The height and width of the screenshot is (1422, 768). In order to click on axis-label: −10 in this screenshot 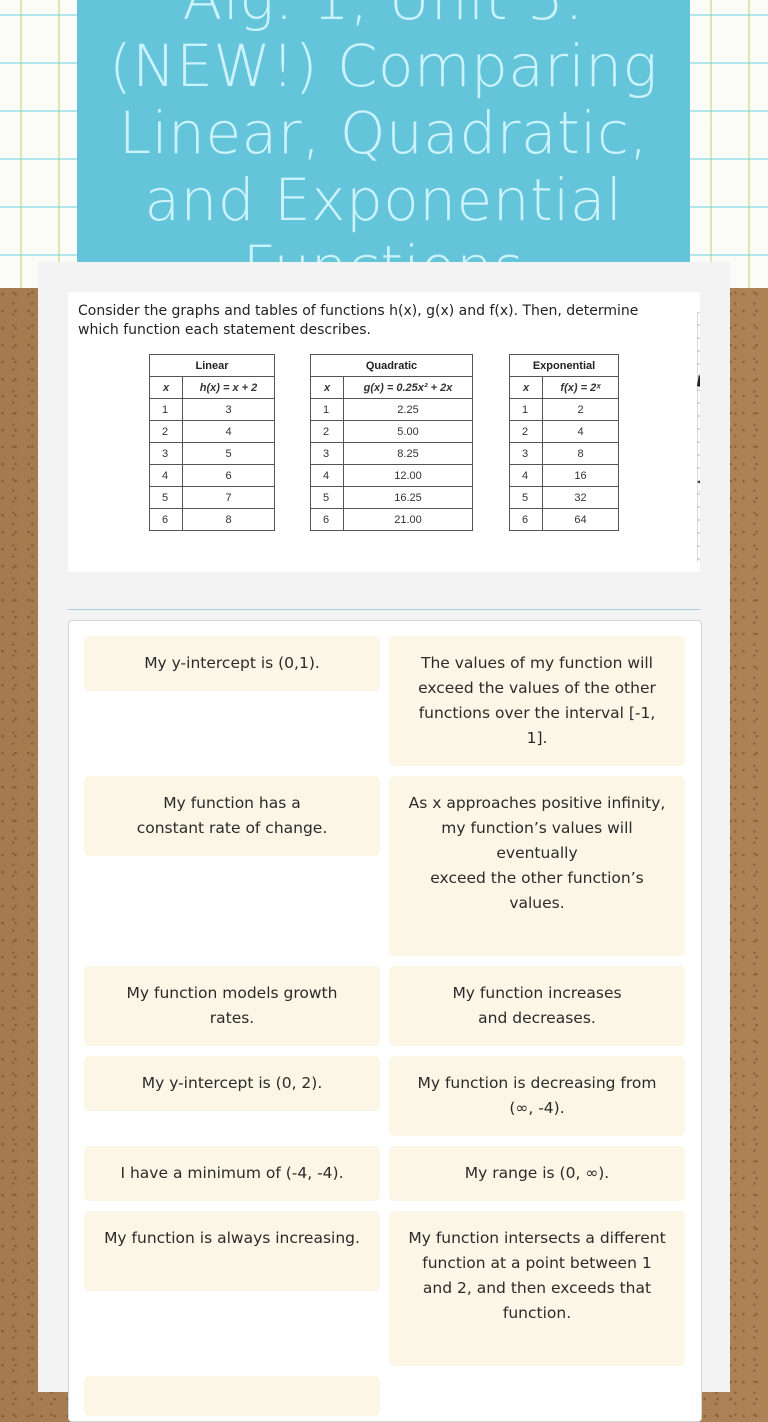, I will do `click(699, 492)`.